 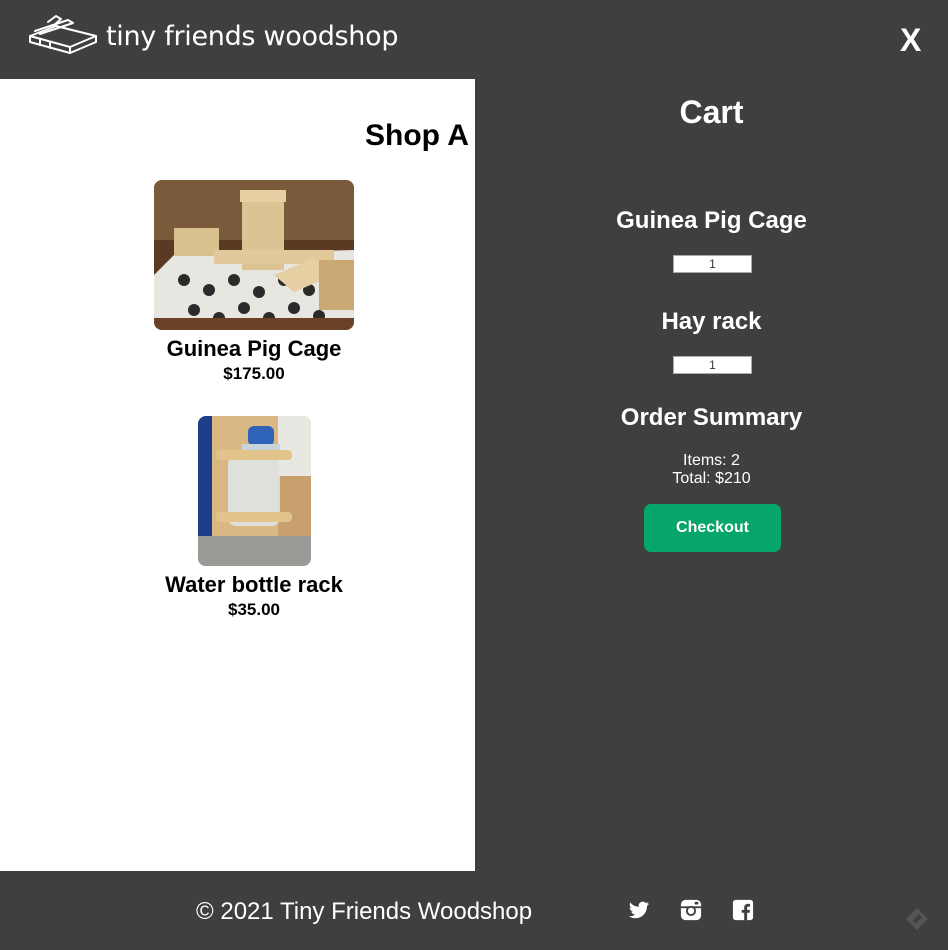 What do you see at coordinates (254, 373) in the screenshot?
I see `product-price: $175.00` at bounding box center [254, 373].